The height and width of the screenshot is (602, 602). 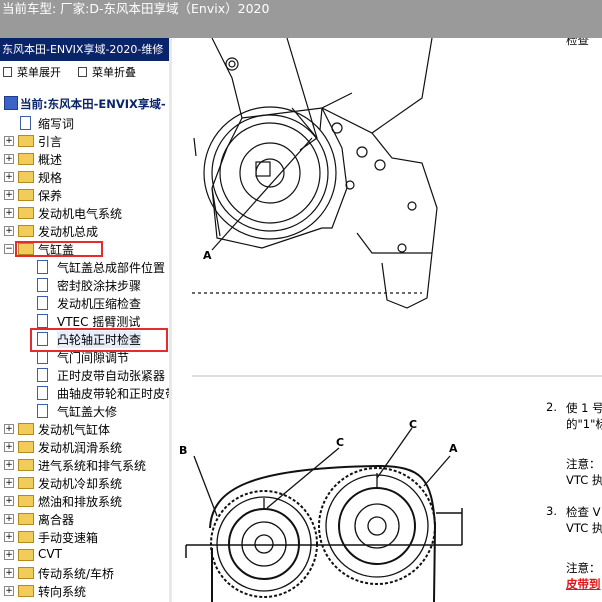 I want to click on step-2-number: 2., so click(x=551, y=407).